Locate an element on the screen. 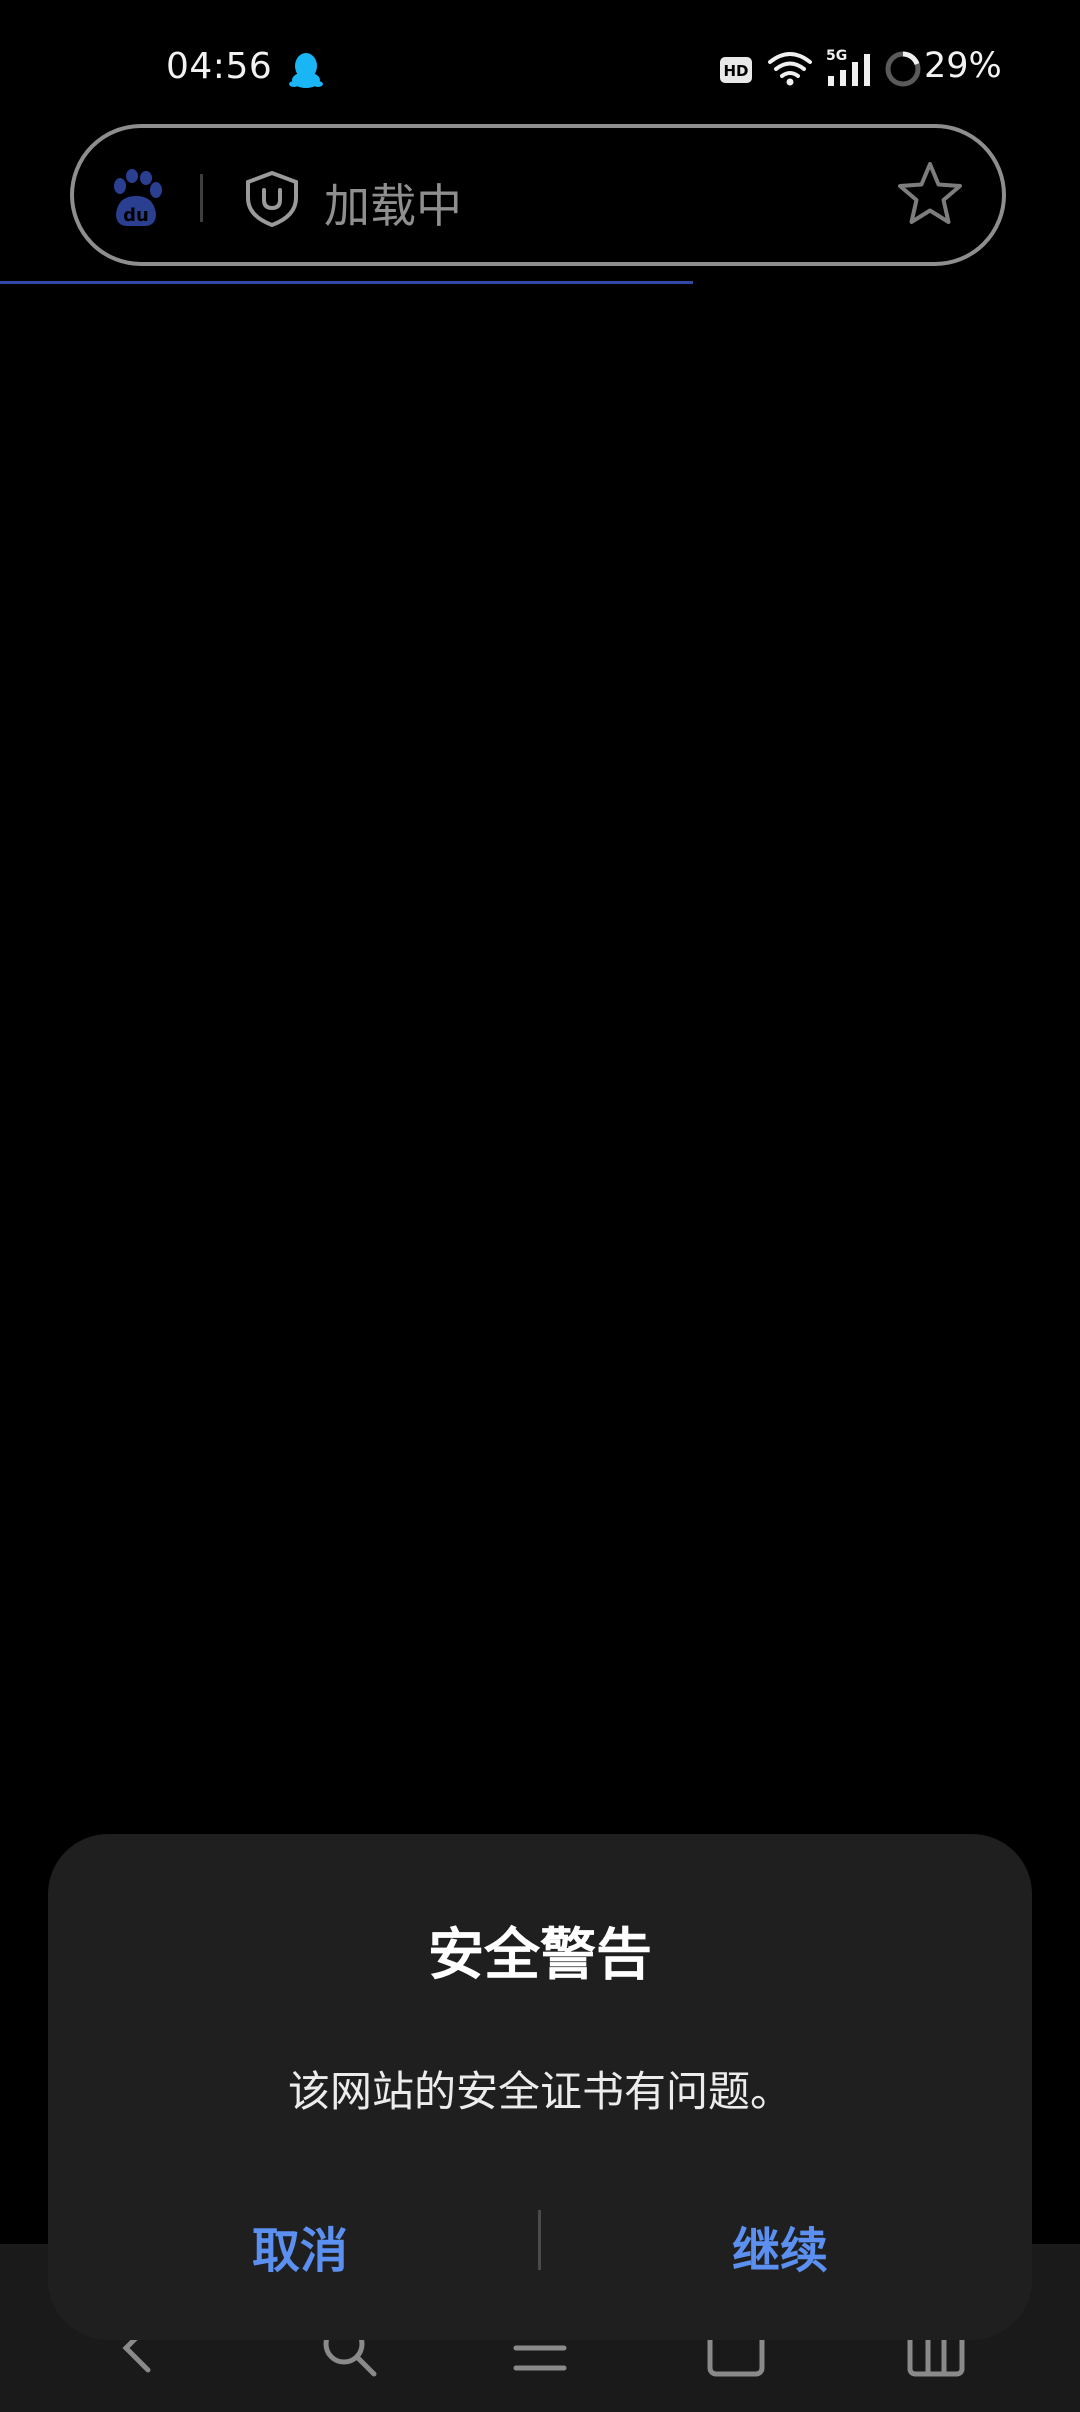 This screenshot has width=1080, height=2412. cellular-5g-icon: 5G is located at coordinates (848, 67).